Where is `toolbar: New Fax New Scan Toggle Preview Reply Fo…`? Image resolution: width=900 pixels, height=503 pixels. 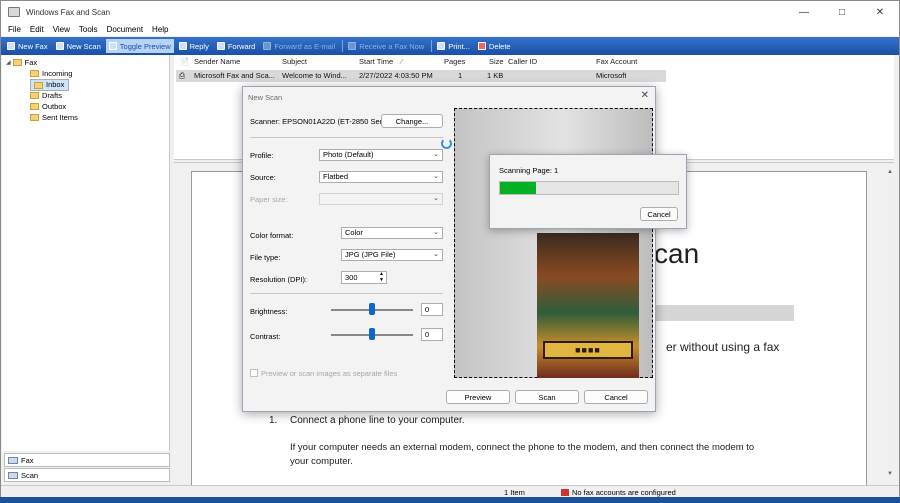 toolbar: New Fax New Scan Toggle Preview Reply Fo… is located at coordinates (450, 46).